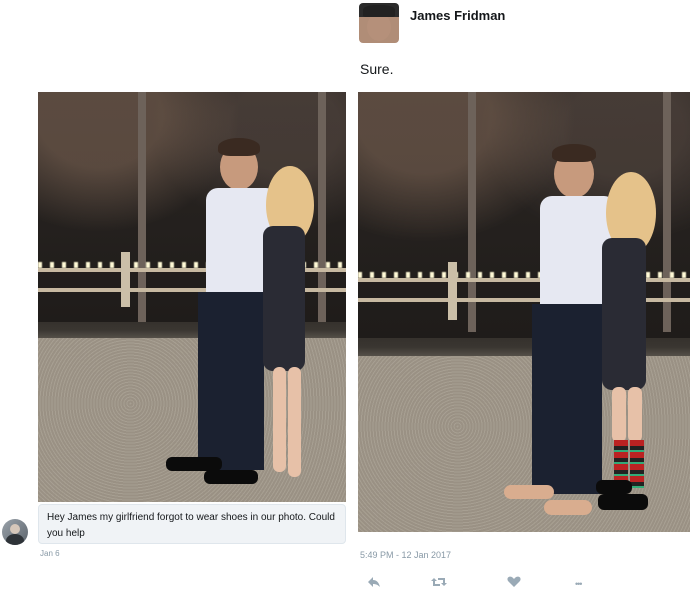 The image size is (700, 595). What do you see at coordinates (579, 584) in the screenshot?
I see `more-icon: •••` at bounding box center [579, 584].